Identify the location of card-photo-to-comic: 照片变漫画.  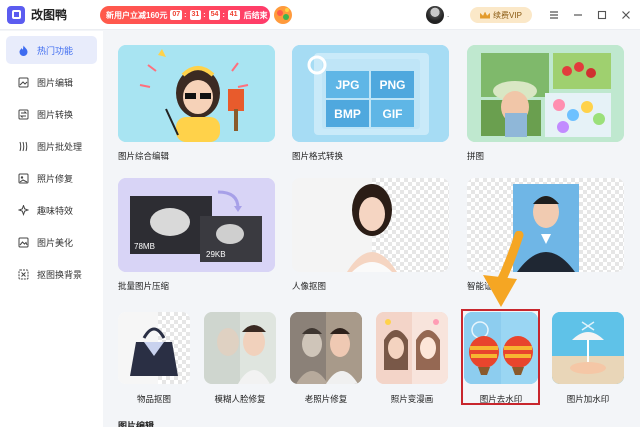
(412, 359).